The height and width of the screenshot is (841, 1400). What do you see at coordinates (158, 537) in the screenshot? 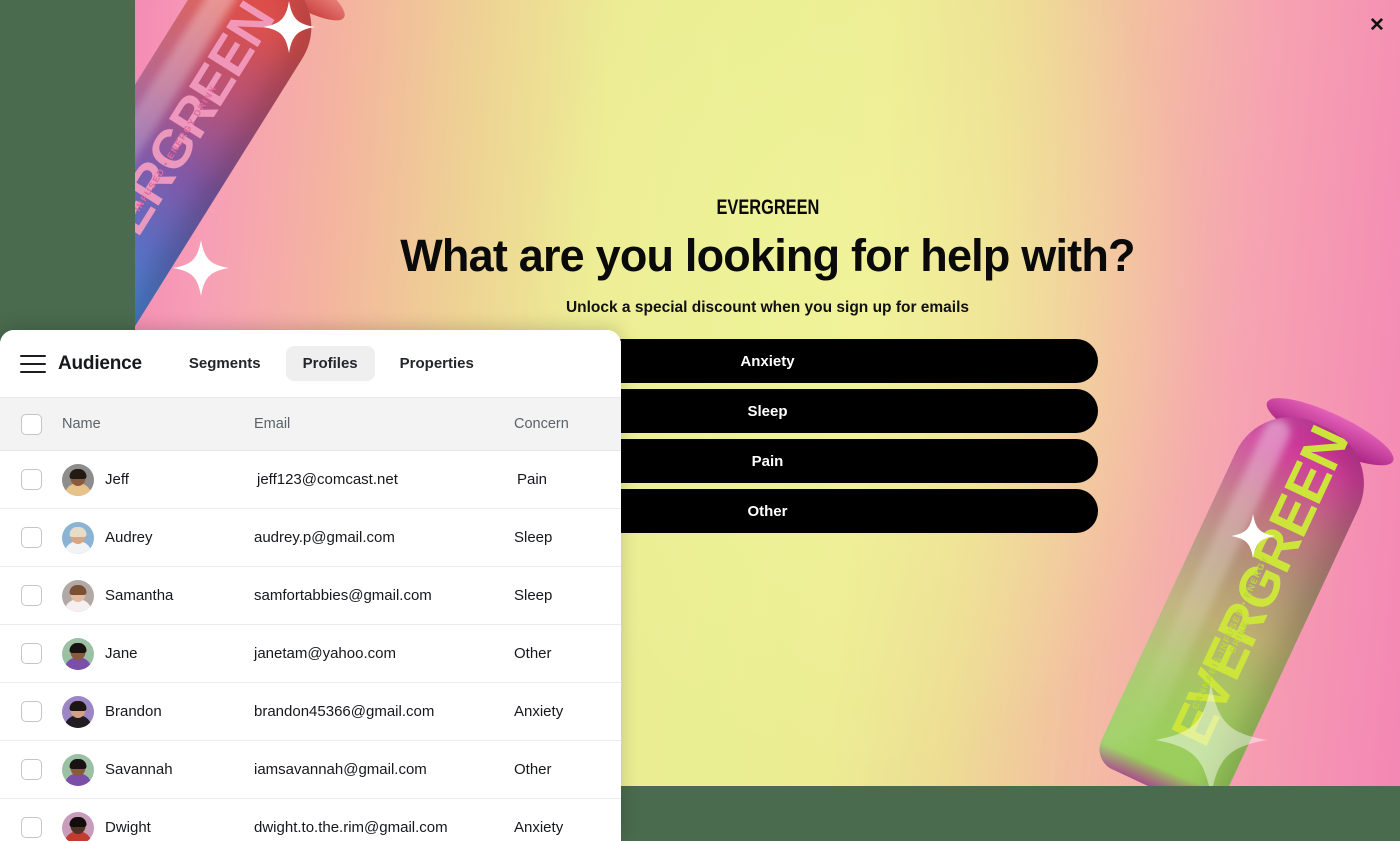
I see `cell-name: Audrey` at bounding box center [158, 537].